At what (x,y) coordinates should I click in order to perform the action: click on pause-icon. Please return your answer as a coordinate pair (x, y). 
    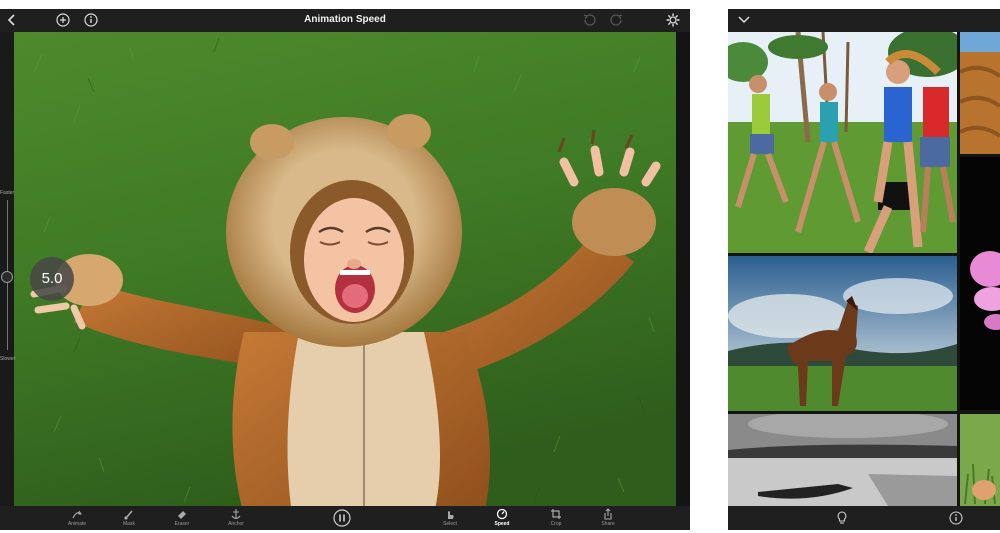
    Looking at the image, I should click on (342, 518).